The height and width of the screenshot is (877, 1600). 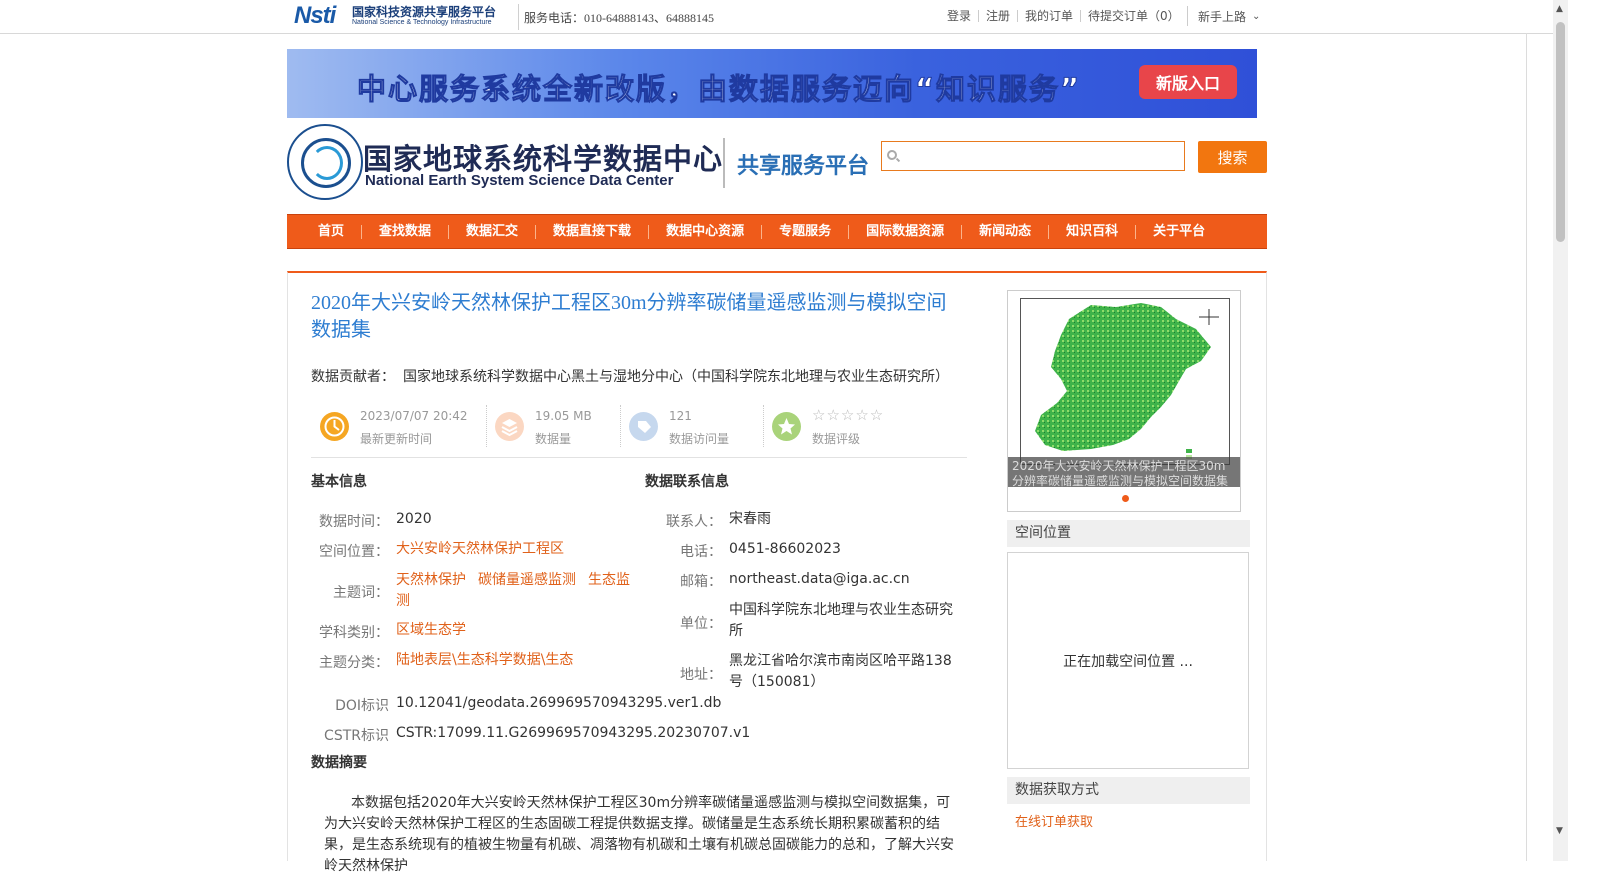 I want to click on nsti-logo-cn: 国家科技资源共享服务平台, so click(x=424, y=12).